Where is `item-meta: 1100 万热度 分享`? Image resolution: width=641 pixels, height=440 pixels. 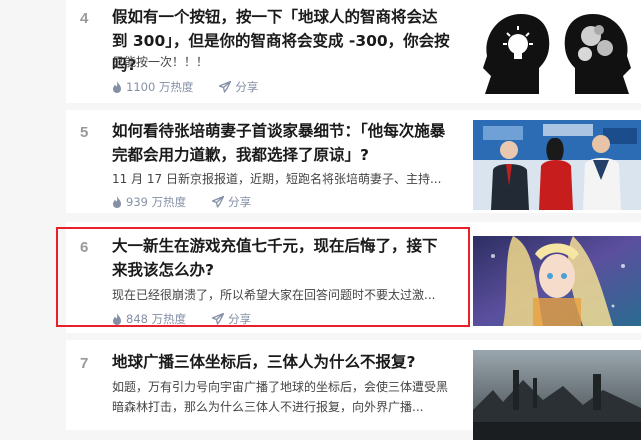 item-meta: 1100 万热度 分享 is located at coordinates (198, 87).